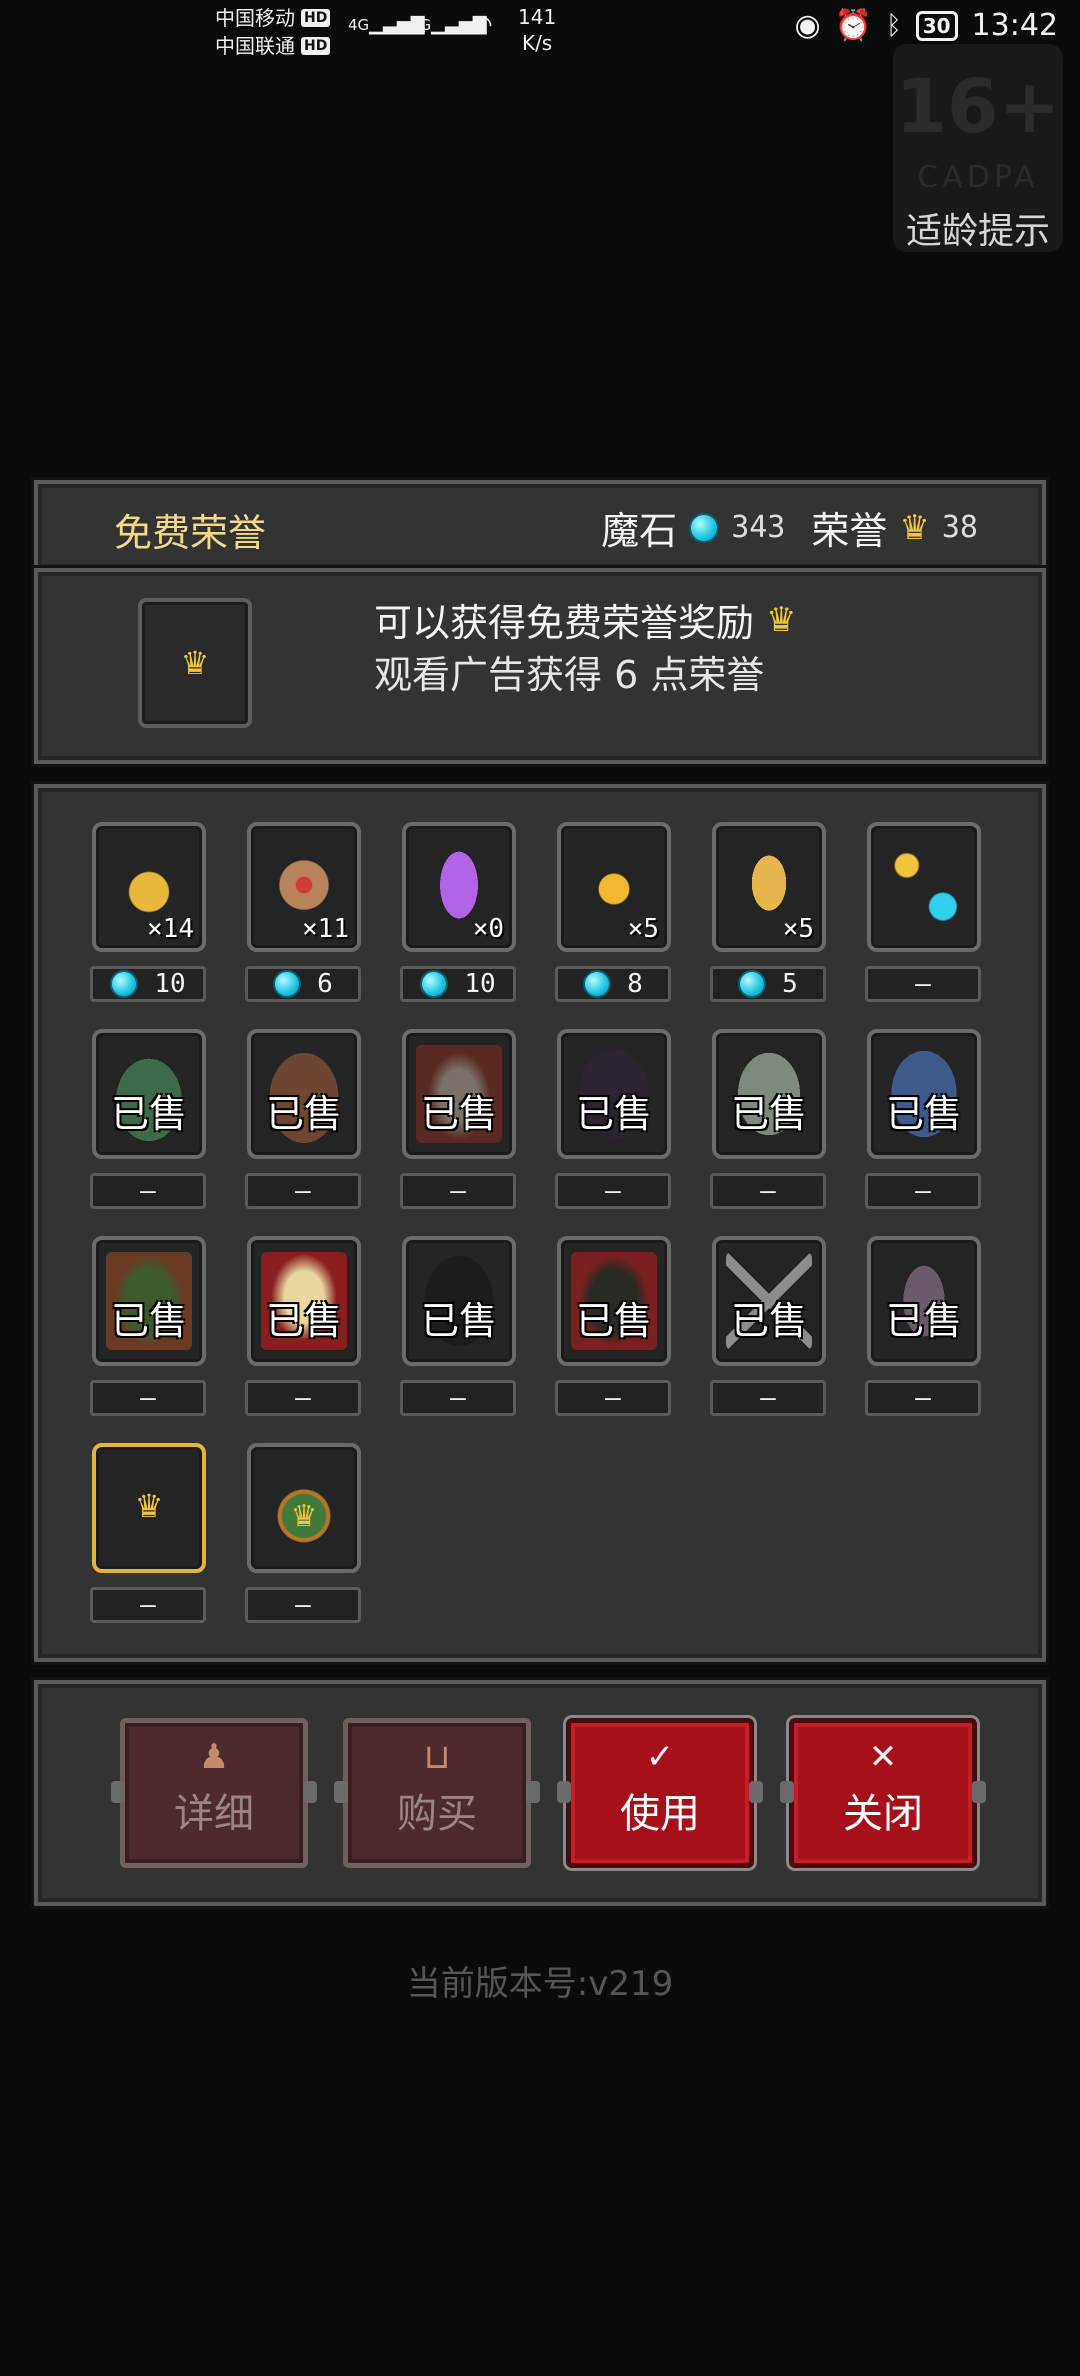  I want to click on check-icon: ✓, so click(660, 1757).